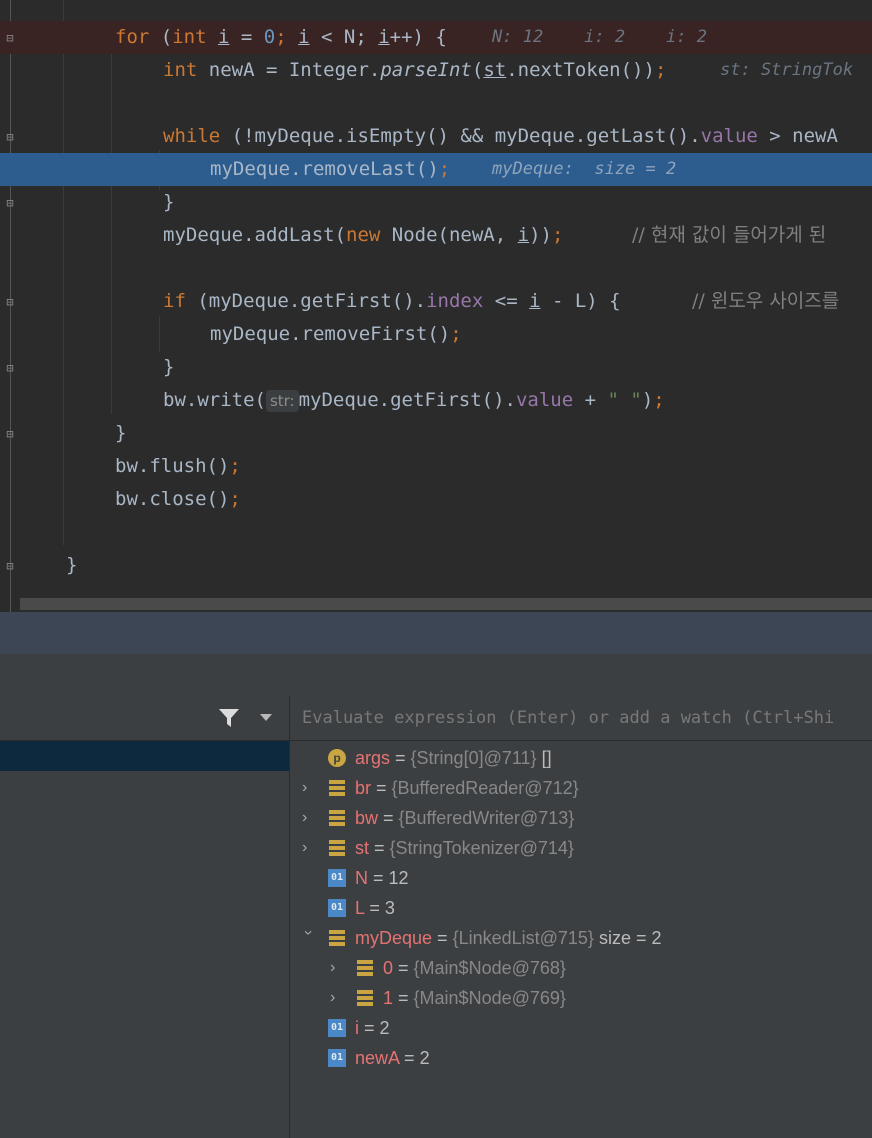 This screenshot has height=1138, width=872. What do you see at coordinates (436, 466) in the screenshot?
I see `code-line-flush: bw.flush();` at bounding box center [436, 466].